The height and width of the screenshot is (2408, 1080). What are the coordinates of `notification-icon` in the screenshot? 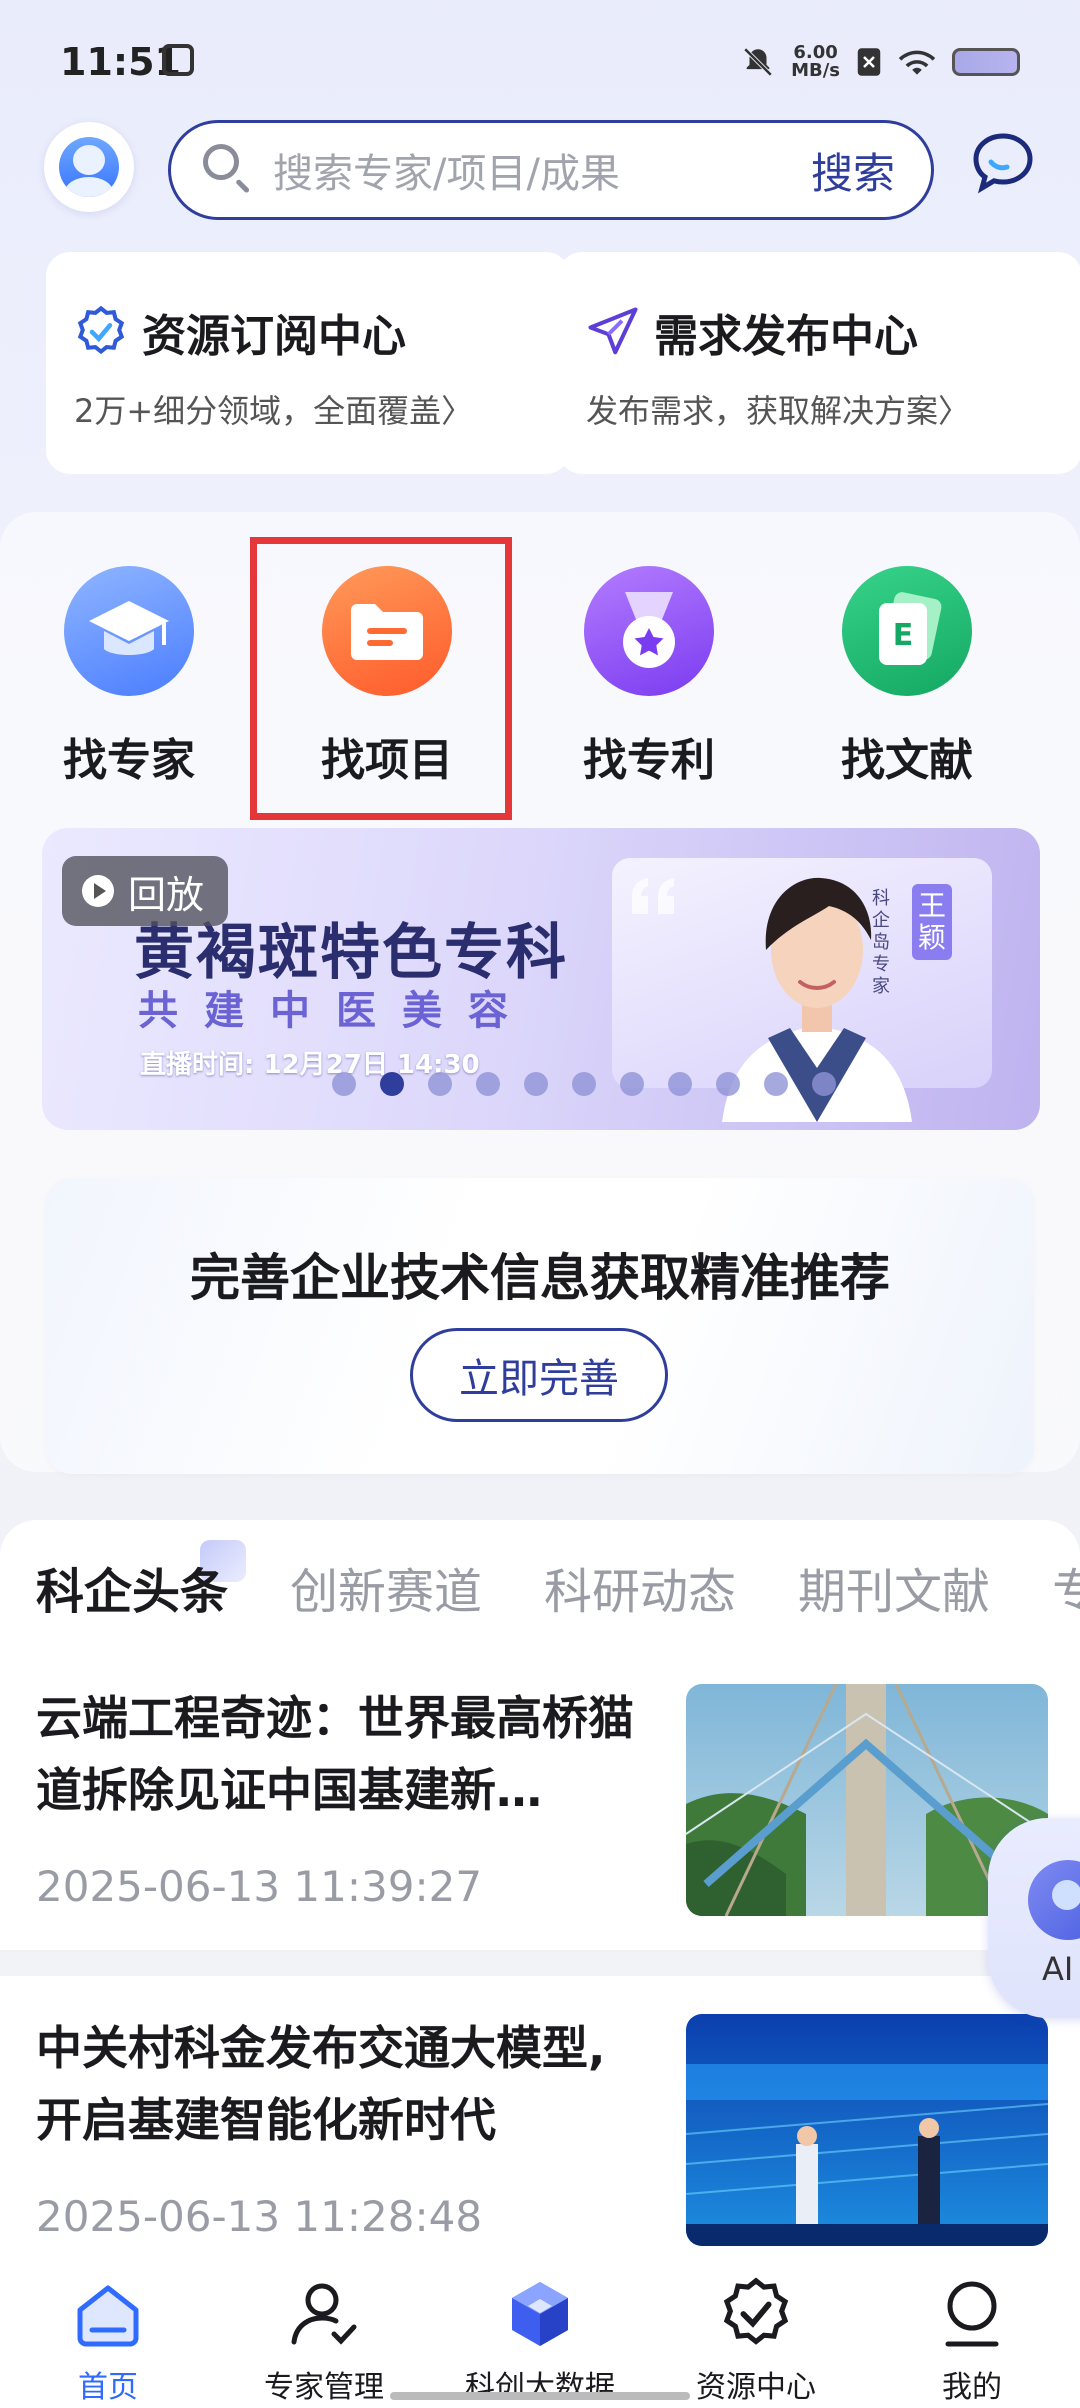 It's located at (178, 60).